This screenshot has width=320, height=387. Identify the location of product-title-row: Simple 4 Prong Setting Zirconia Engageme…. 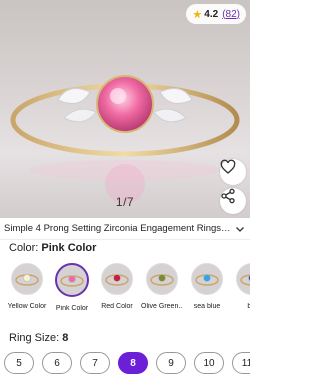
(125, 229).